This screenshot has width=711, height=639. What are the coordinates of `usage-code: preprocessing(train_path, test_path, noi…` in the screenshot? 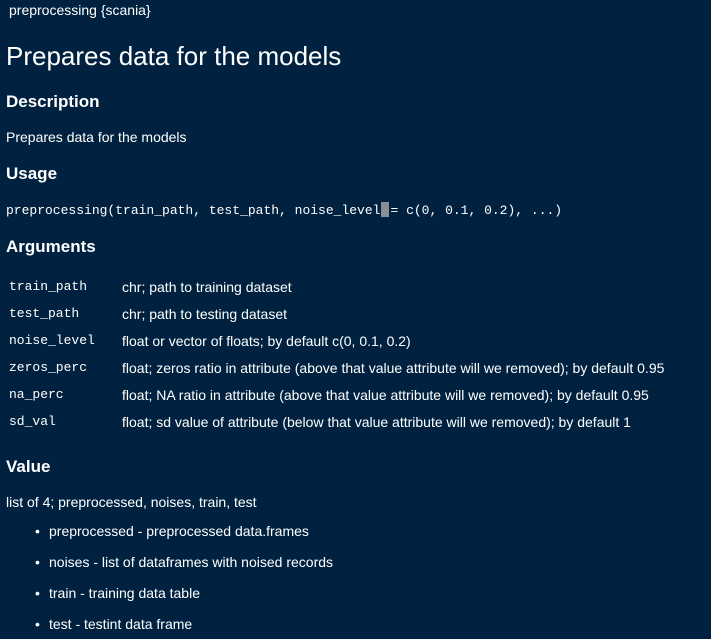 It's located at (358, 210).